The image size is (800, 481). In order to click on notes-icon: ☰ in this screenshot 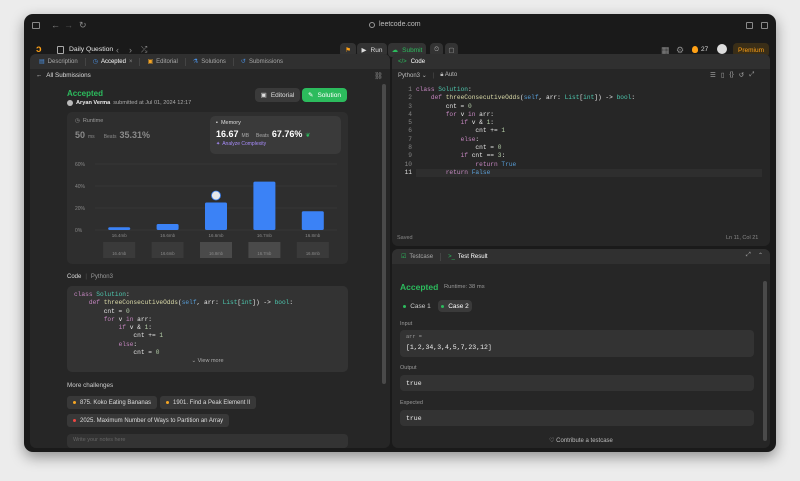, I will do `click(713, 75)`.